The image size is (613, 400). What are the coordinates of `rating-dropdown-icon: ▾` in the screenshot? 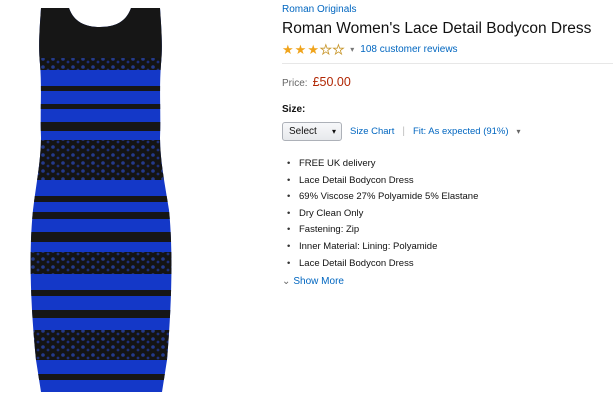 It's located at (352, 49).